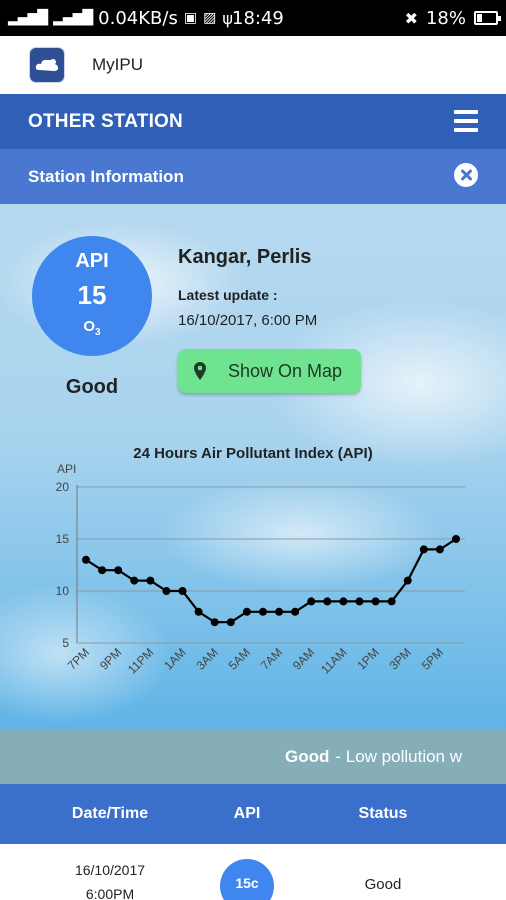 This screenshot has height=900, width=506. What do you see at coordinates (411, 18) in the screenshot?
I see `mute-icon: ✖` at bounding box center [411, 18].